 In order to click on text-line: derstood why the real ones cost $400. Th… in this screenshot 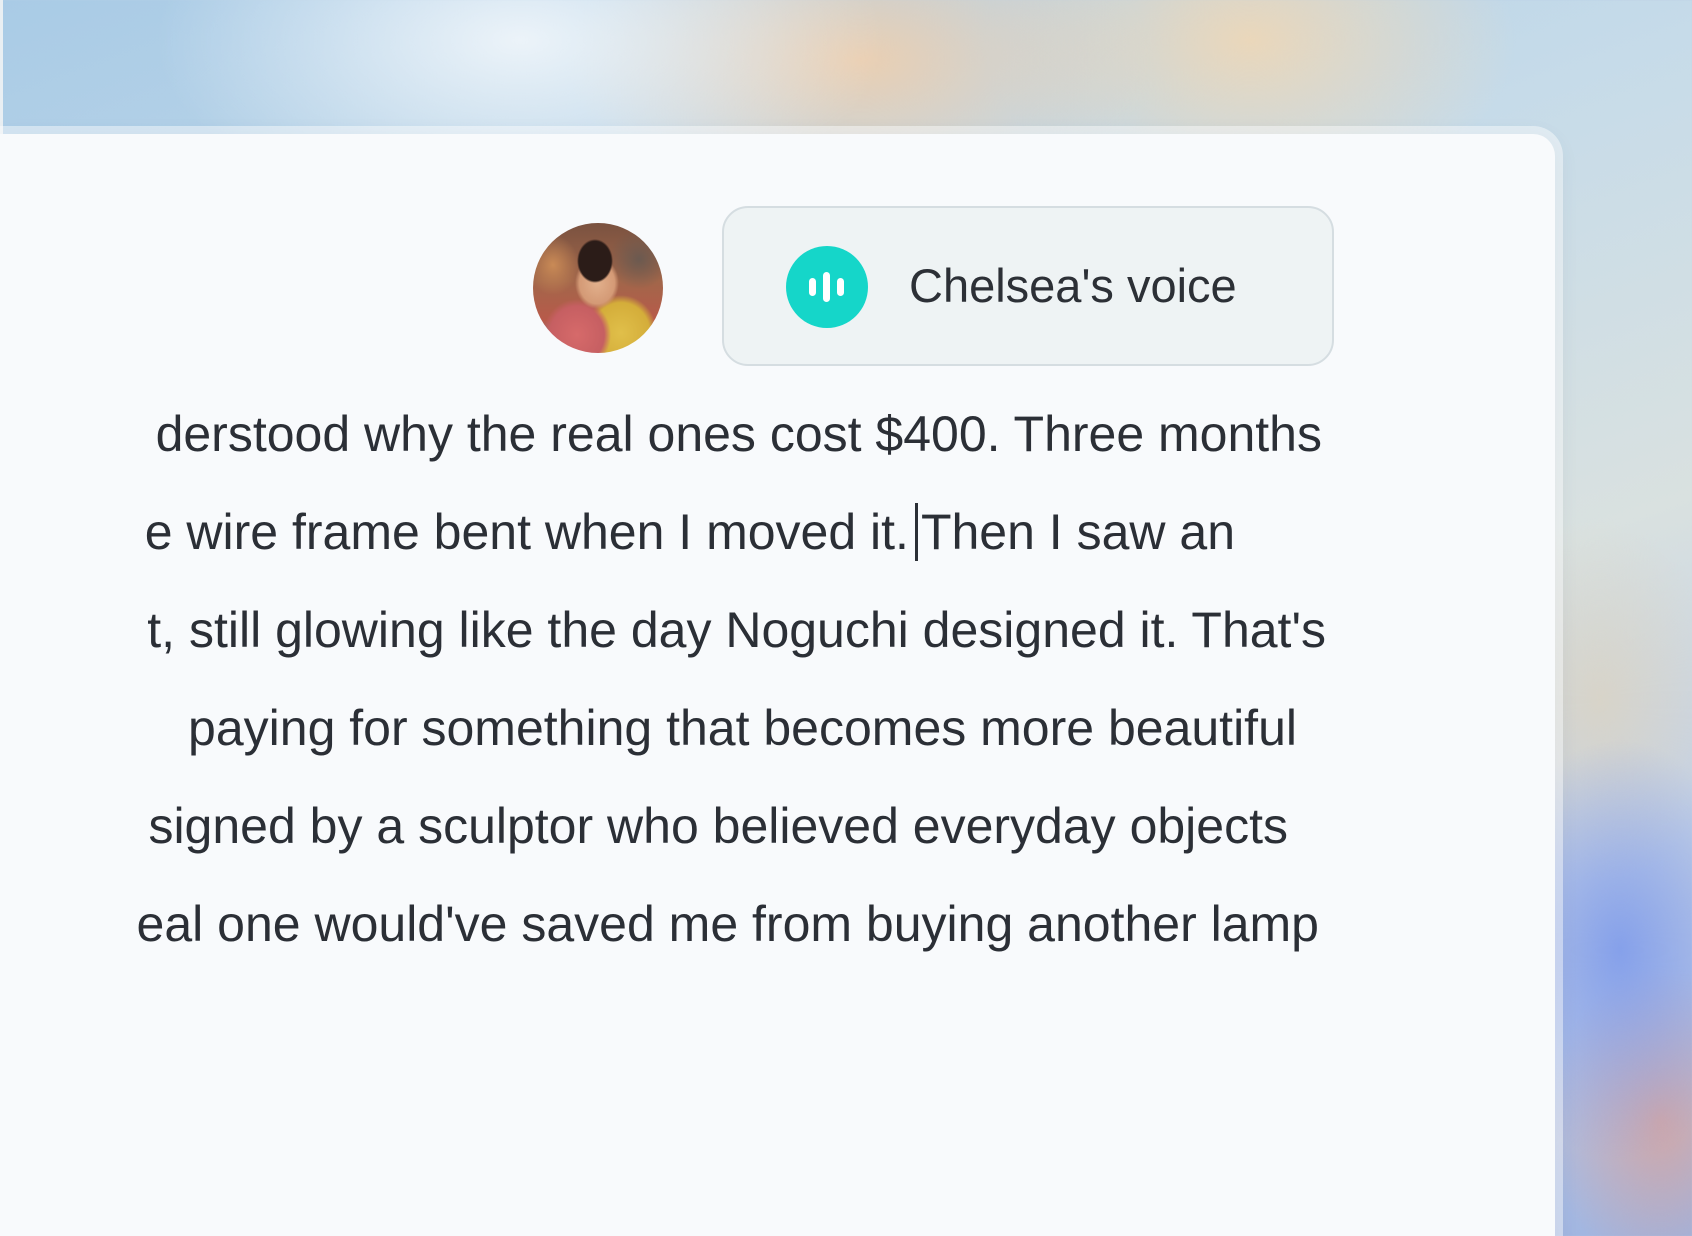, I will do `click(738, 434)`.